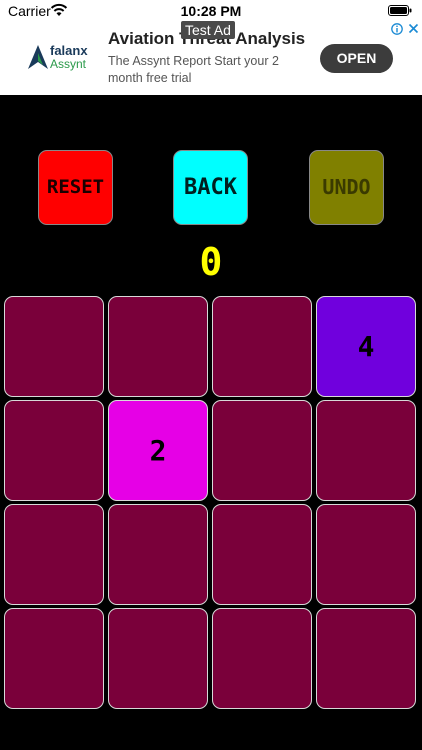 The height and width of the screenshot is (750, 422). Describe the element at coordinates (366, 450) in the screenshot. I see `tile-r2-c4` at that location.